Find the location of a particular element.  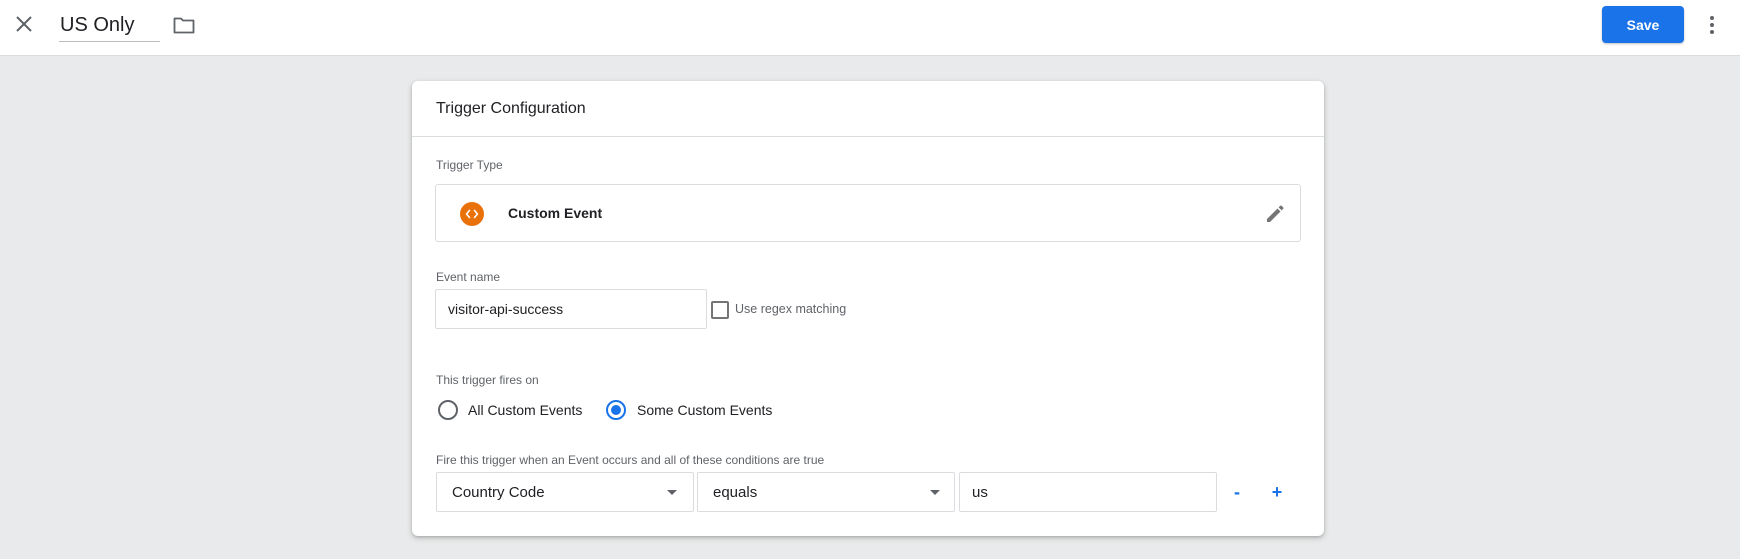

custom-event-icon is located at coordinates (472, 214).